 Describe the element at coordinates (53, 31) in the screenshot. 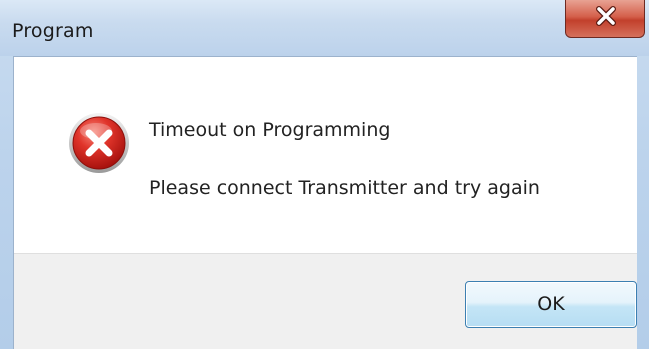

I see `window-title: Program` at that location.